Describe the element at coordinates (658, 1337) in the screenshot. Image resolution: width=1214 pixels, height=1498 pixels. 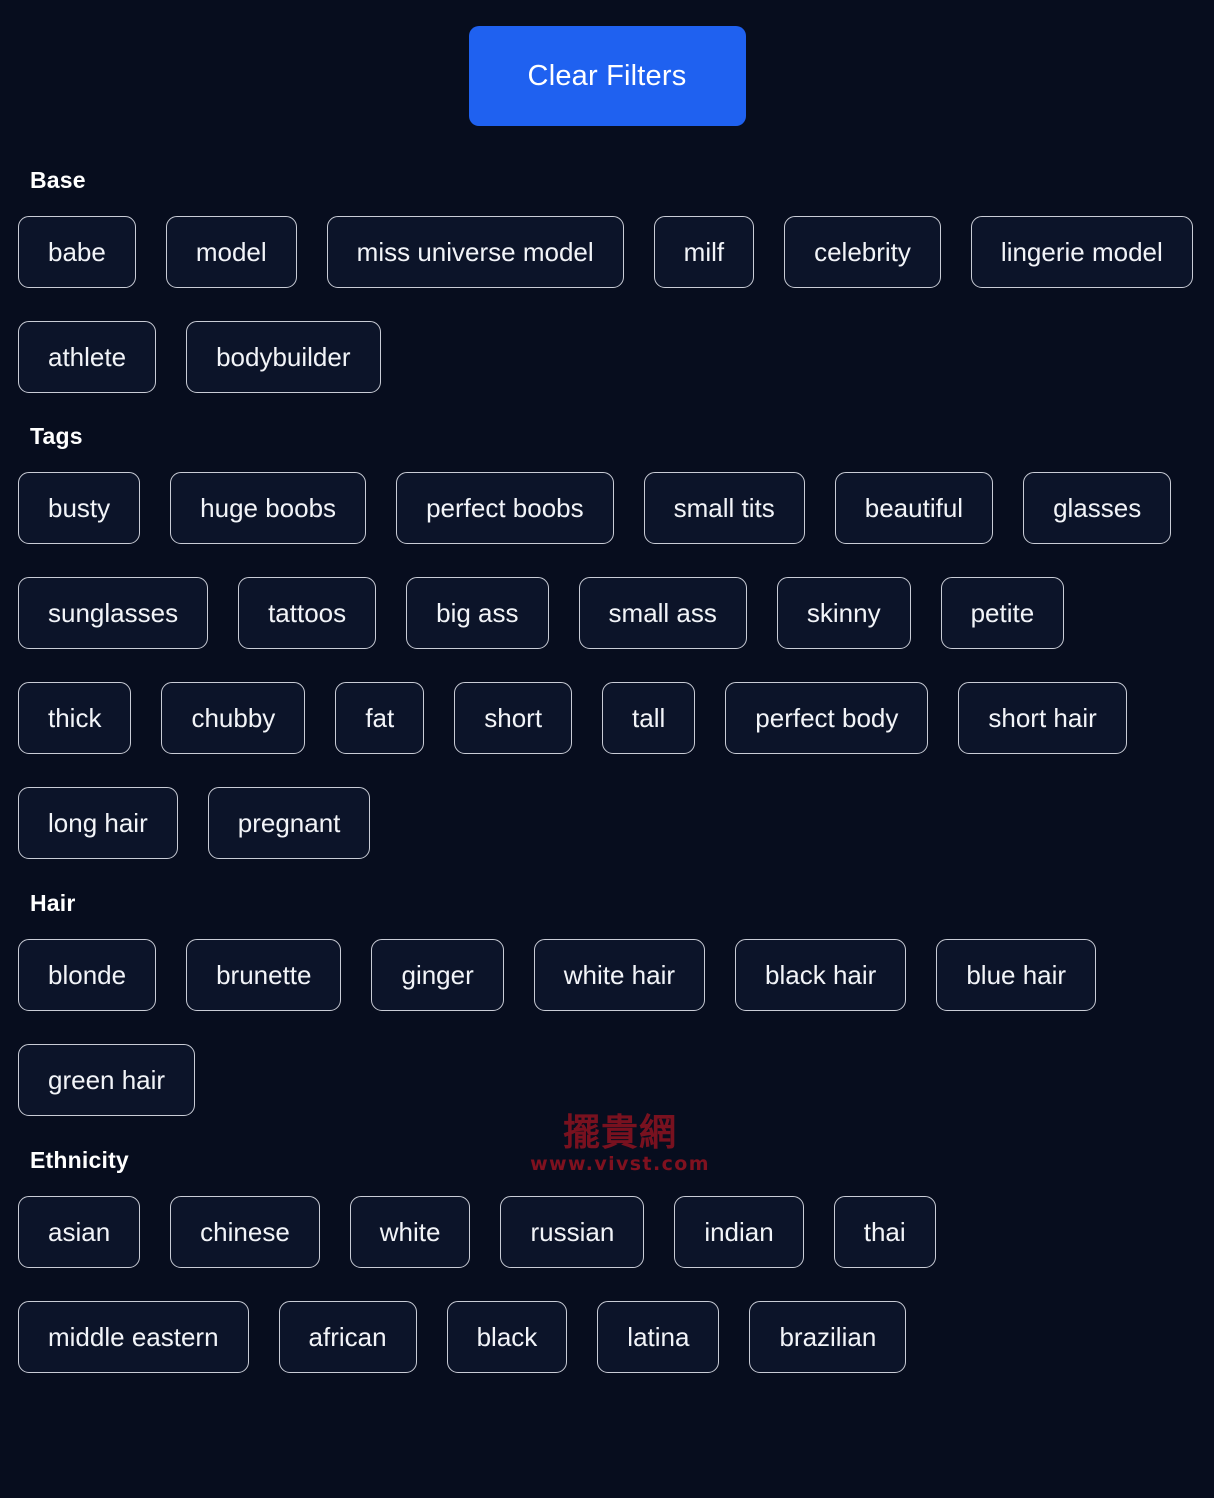
I see `filter-chip-latina: latina` at that location.